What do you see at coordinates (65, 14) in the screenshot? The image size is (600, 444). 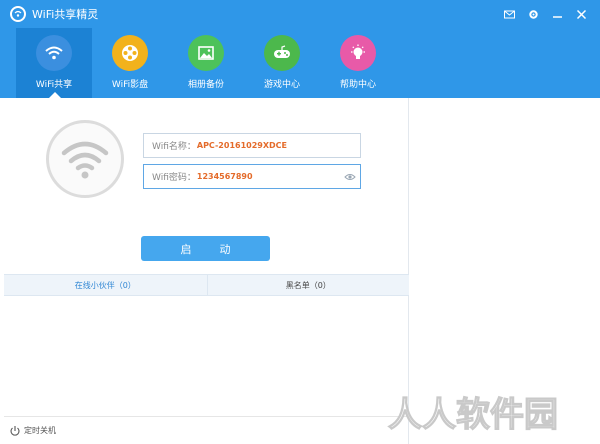 I see `window-title: WiFi共享精灵` at bounding box center [65, 14].